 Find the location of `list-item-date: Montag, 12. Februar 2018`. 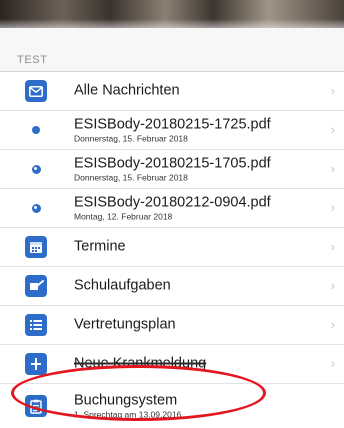

list-item-date: Montag, 12. Februar 2018 is located at coordinates (123, 216).